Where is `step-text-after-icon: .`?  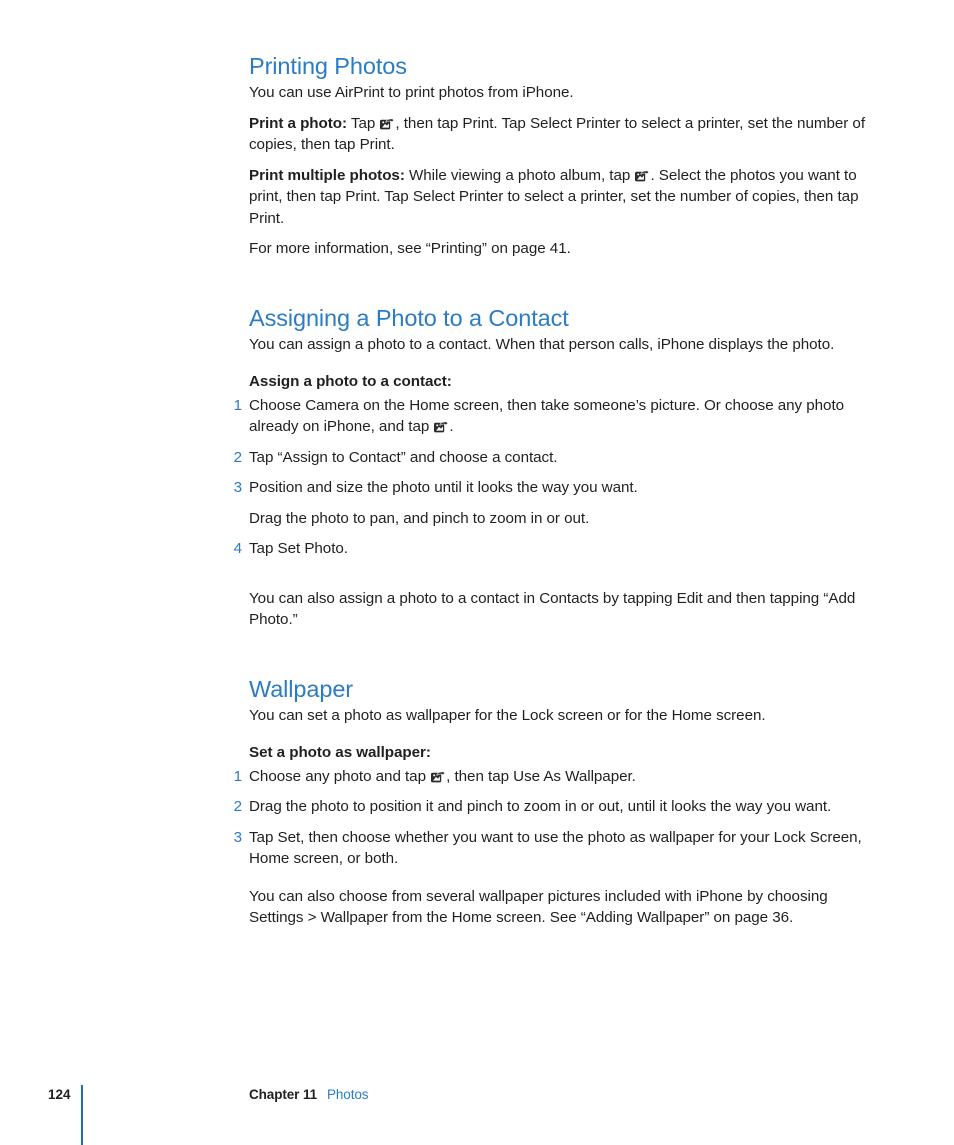 step-text-after-icon: . is located at coordinates (451, 426).